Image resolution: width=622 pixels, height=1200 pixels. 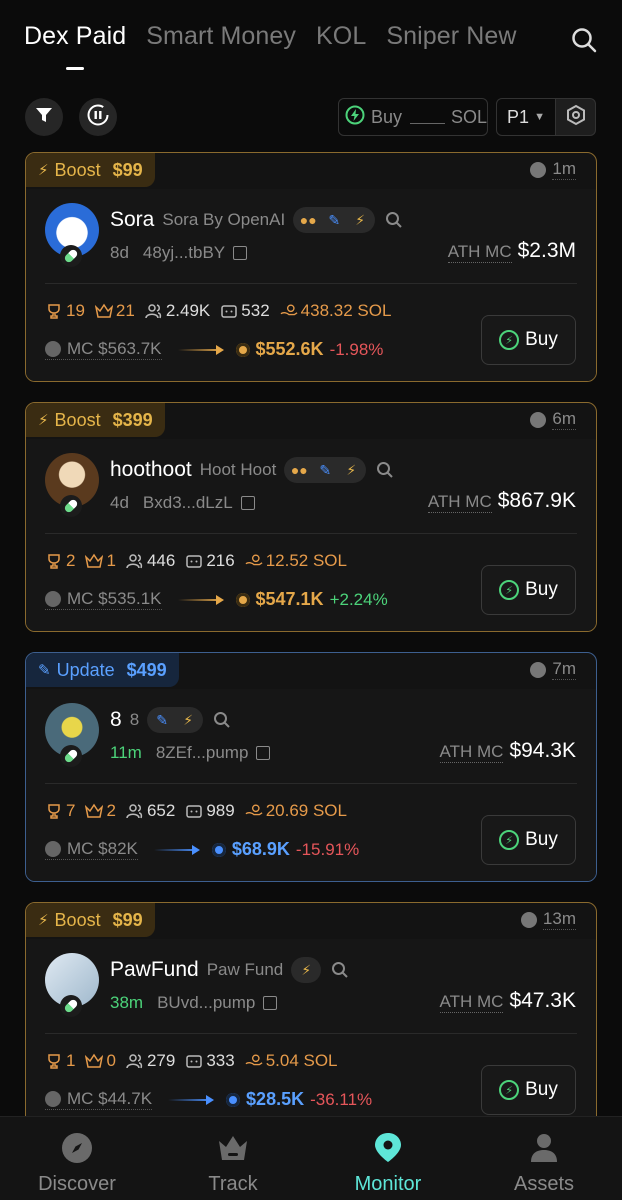 What do you see at coordinates (60, 1061) in the screenshot?
I see `trophy-stat: 1` at bounding box center [60, 1061].